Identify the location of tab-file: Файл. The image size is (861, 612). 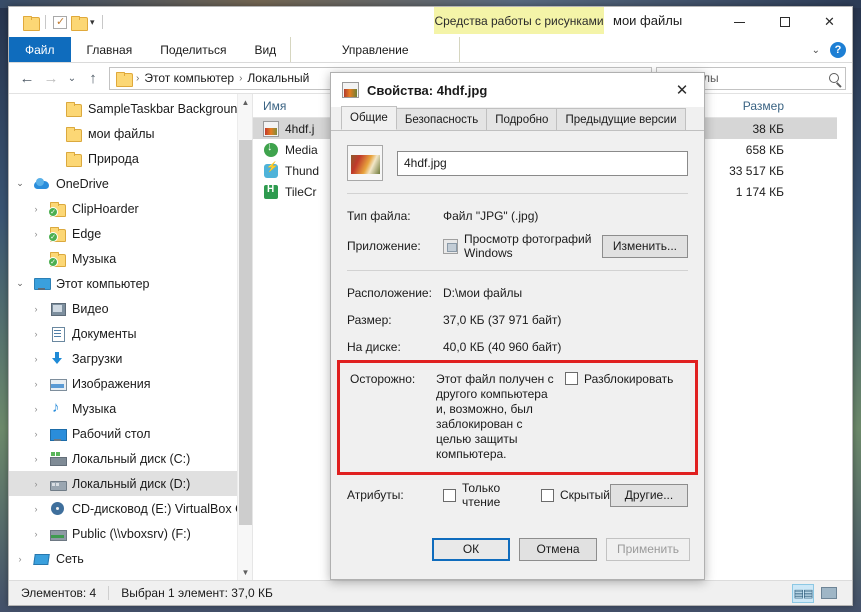
(40, 49).